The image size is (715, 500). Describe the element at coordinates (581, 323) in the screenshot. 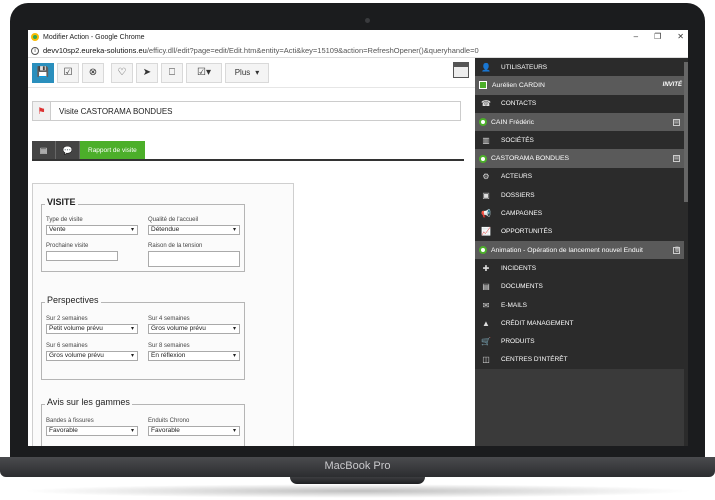

I see `sidebar-section-14: ▲ CRÉDIT MANAGEMENT` at that location.